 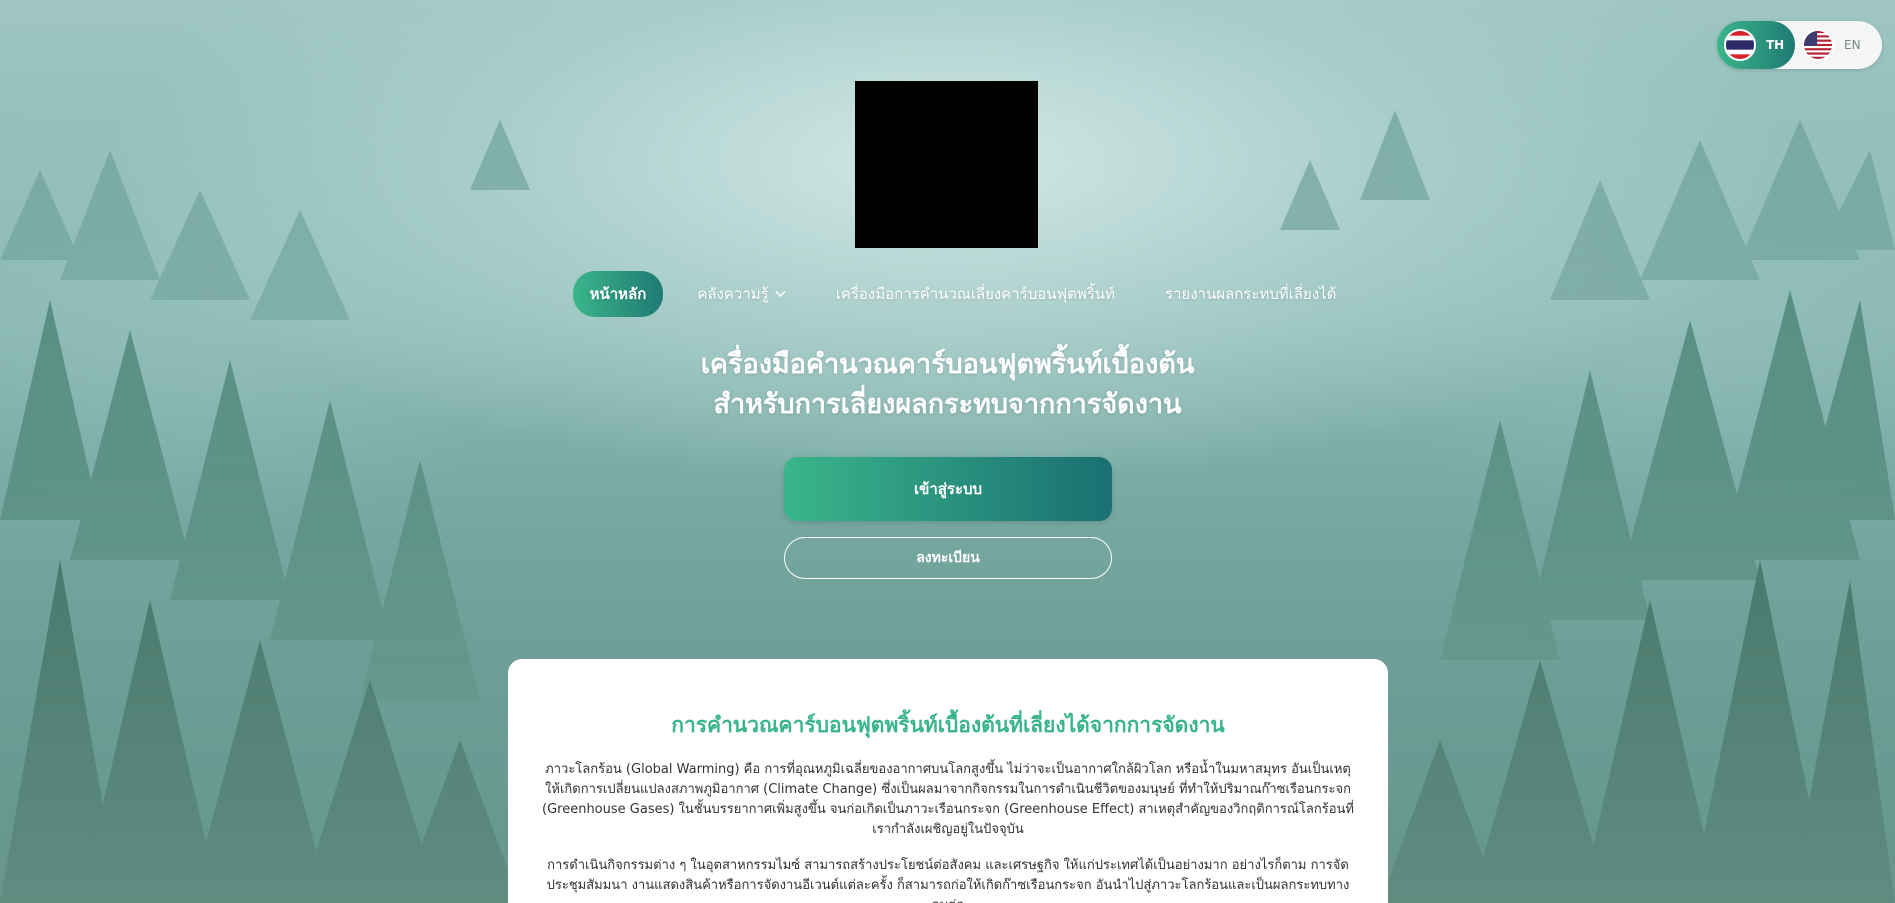 I want to click on usa-flag-icon, so click(x=1818, y=45).